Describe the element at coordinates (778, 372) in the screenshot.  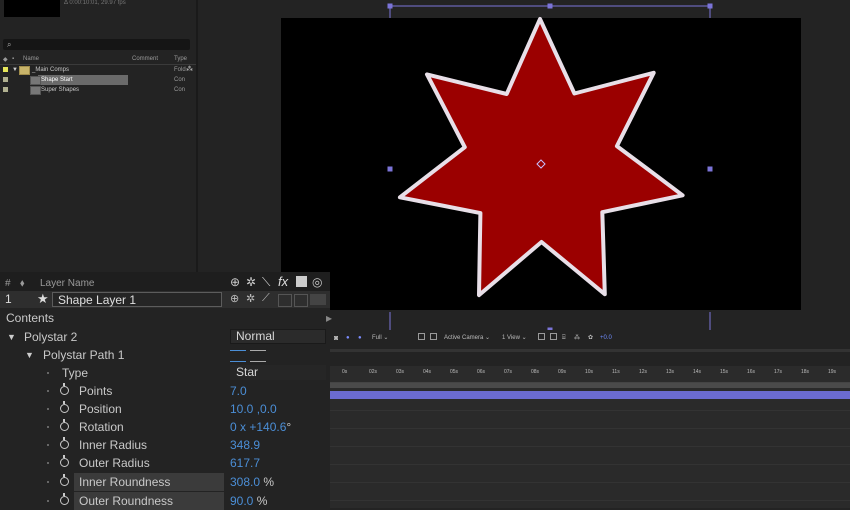
I see `ruler-tick-label: 17s` at that location.